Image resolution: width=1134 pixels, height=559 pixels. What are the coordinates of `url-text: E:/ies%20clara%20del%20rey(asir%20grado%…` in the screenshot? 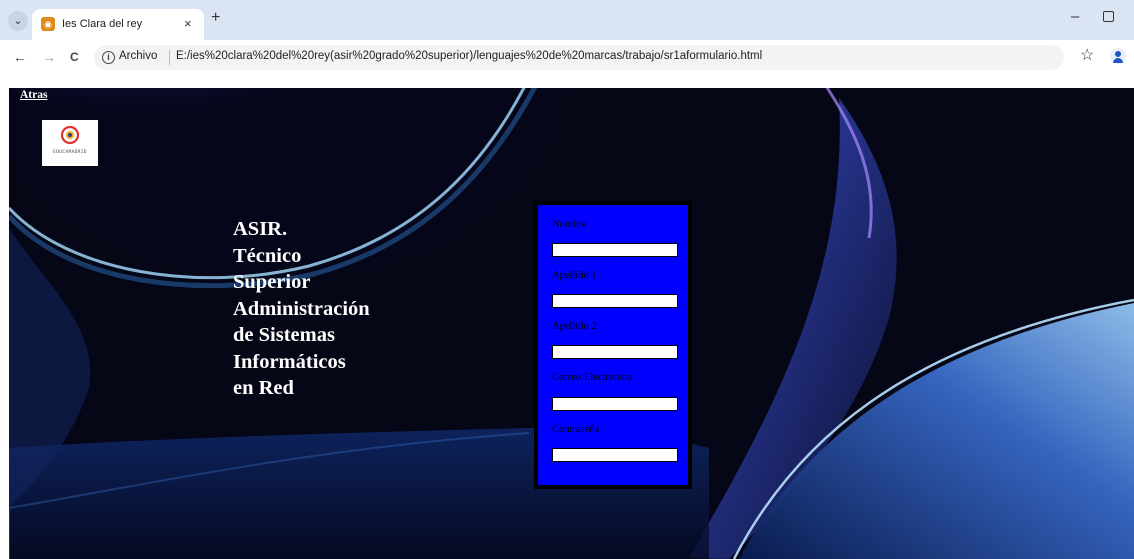 It's located at (469, 56).